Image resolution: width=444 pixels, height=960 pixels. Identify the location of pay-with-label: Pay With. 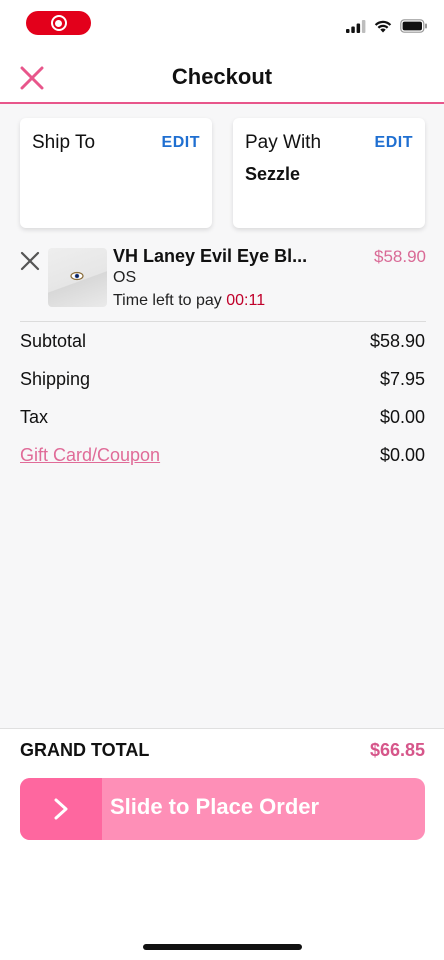
(283, 142).